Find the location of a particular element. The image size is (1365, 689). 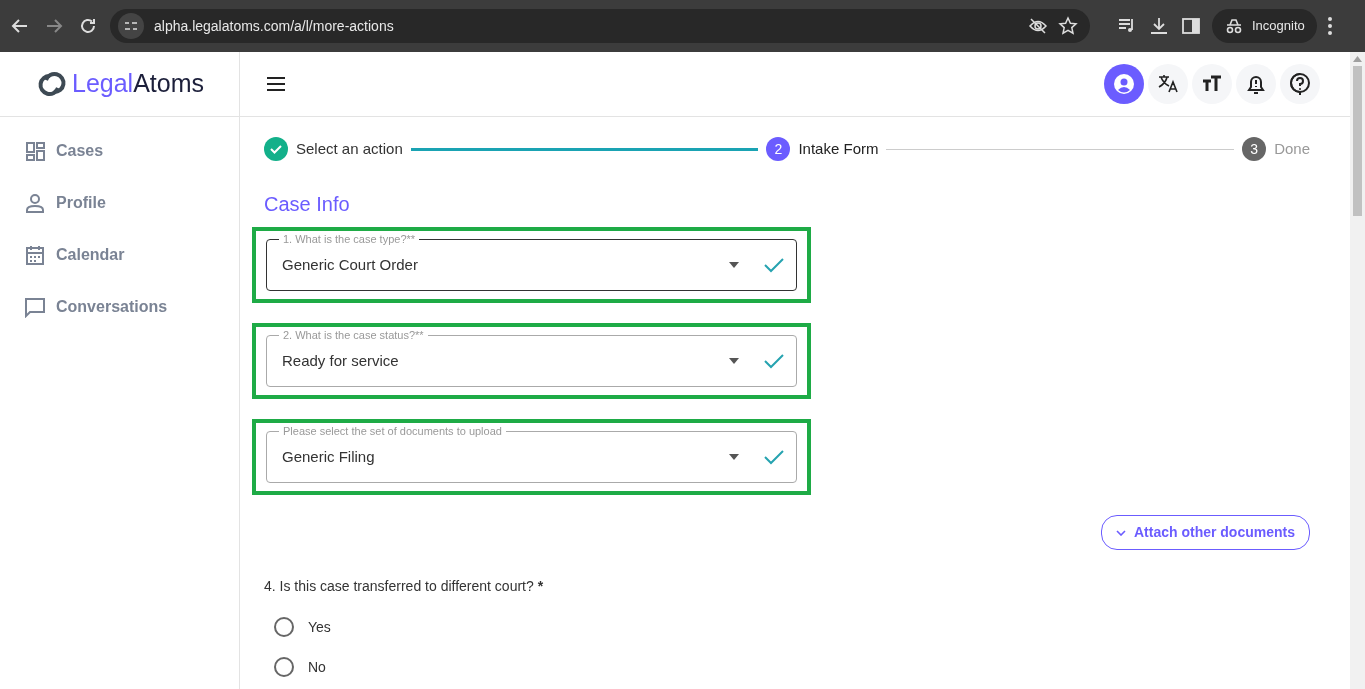

account-icon is located at coordinates (1124, 84).